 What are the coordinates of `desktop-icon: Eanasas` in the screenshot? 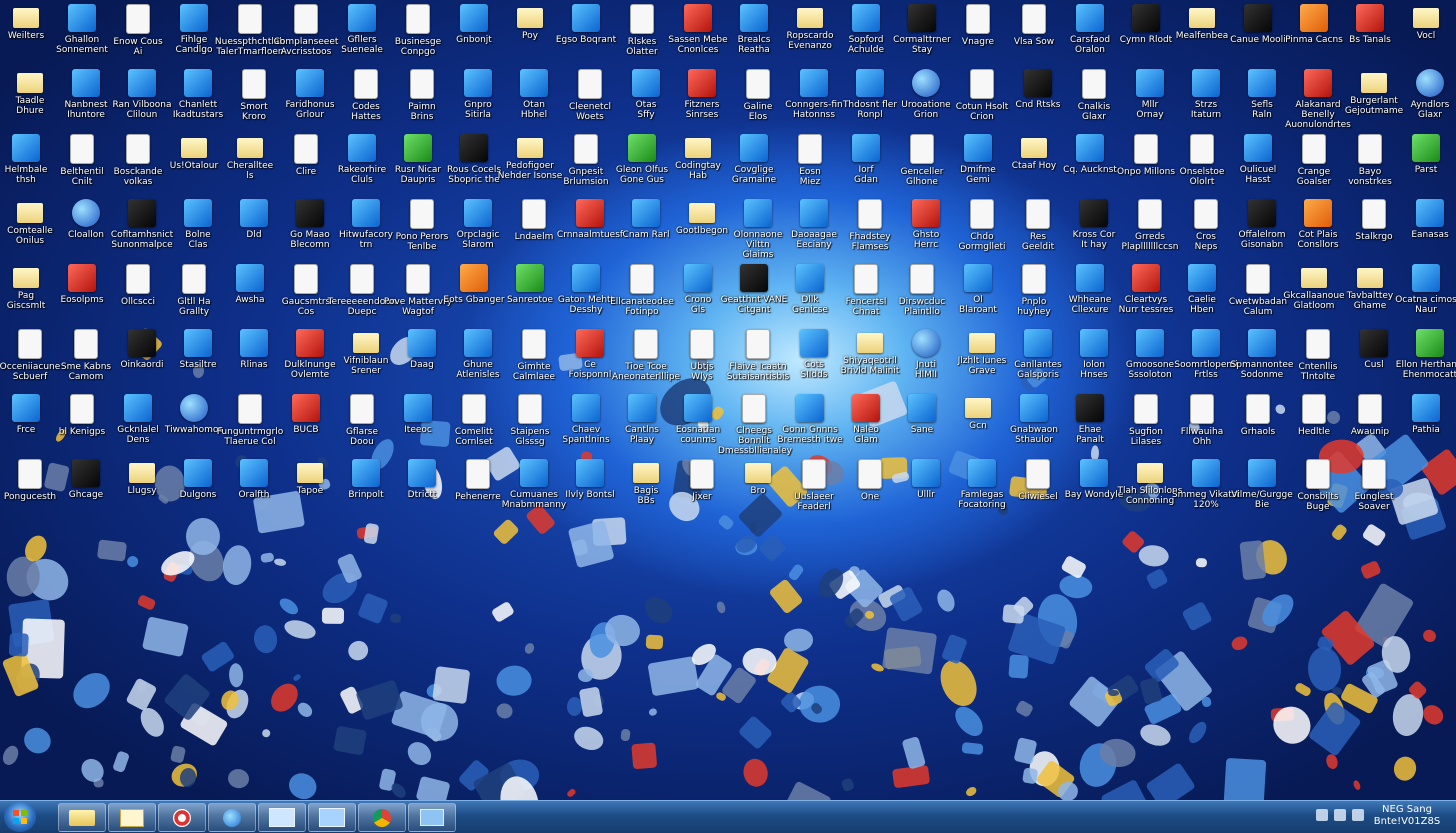 It's located at (1428, 230).